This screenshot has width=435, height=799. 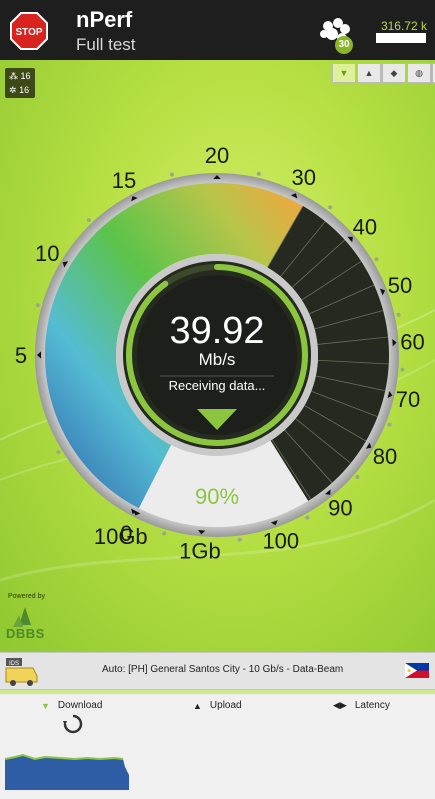 What do you see at coordinates (417, 670) in the screenshot?
I see `philippines-flag-icon` at bounding box center [417, 670].